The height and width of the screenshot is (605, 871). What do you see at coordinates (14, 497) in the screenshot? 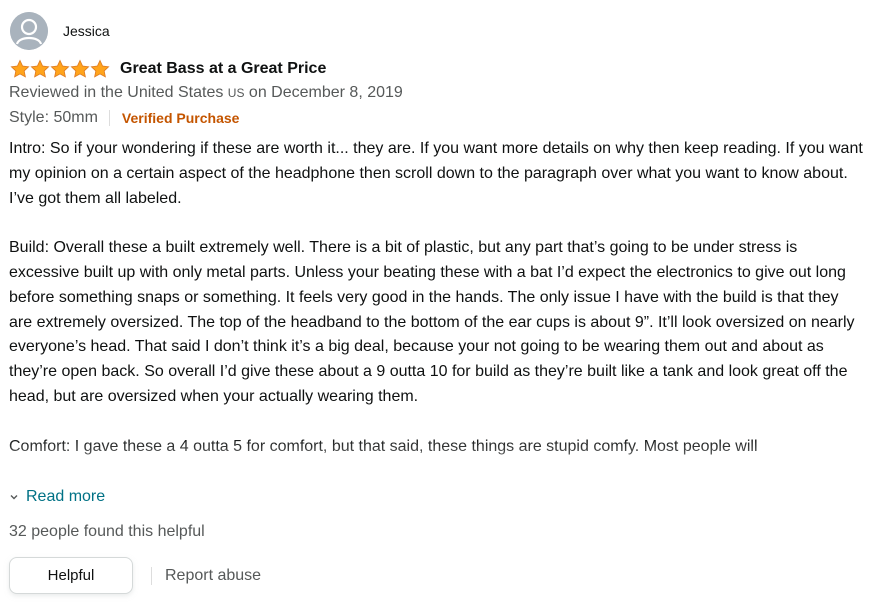
I see `chevron-down-icon` at bounding box center [14, 497].